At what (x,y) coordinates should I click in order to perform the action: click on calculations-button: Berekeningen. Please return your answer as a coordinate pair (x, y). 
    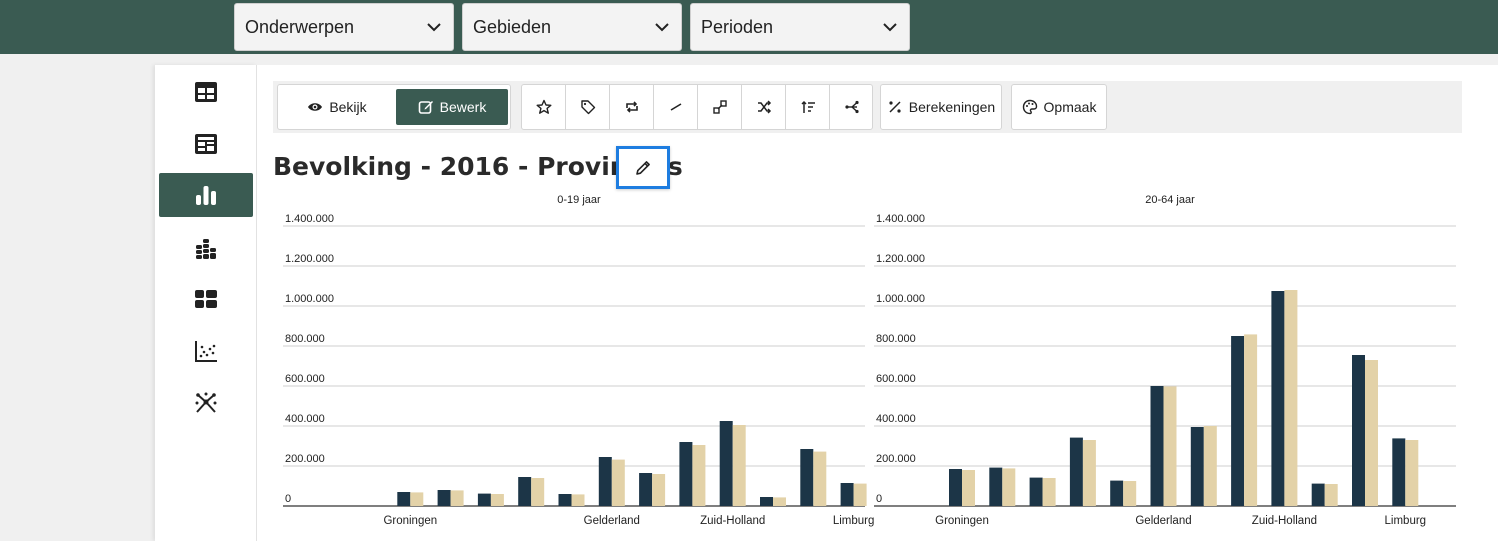
    Looking at the image, I should click on (941, 107).